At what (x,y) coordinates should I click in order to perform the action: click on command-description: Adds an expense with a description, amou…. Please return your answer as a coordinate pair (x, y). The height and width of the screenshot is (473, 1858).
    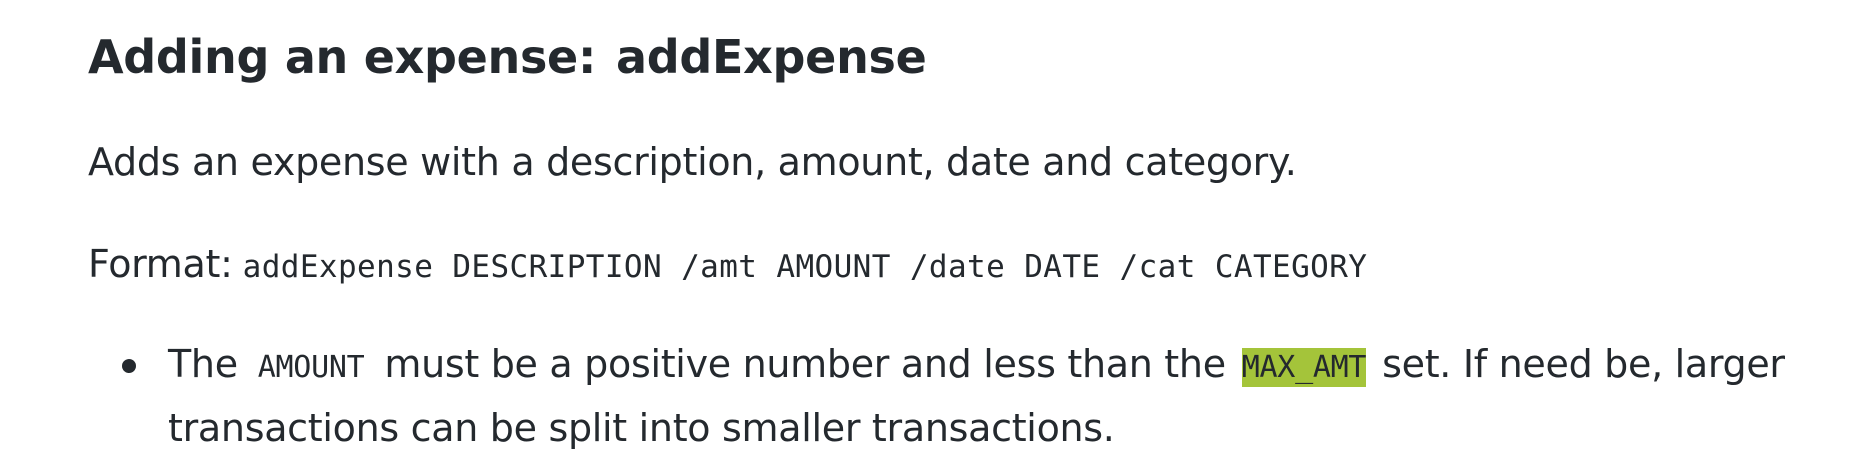
    Looking at the image, I should click on (692, 162).